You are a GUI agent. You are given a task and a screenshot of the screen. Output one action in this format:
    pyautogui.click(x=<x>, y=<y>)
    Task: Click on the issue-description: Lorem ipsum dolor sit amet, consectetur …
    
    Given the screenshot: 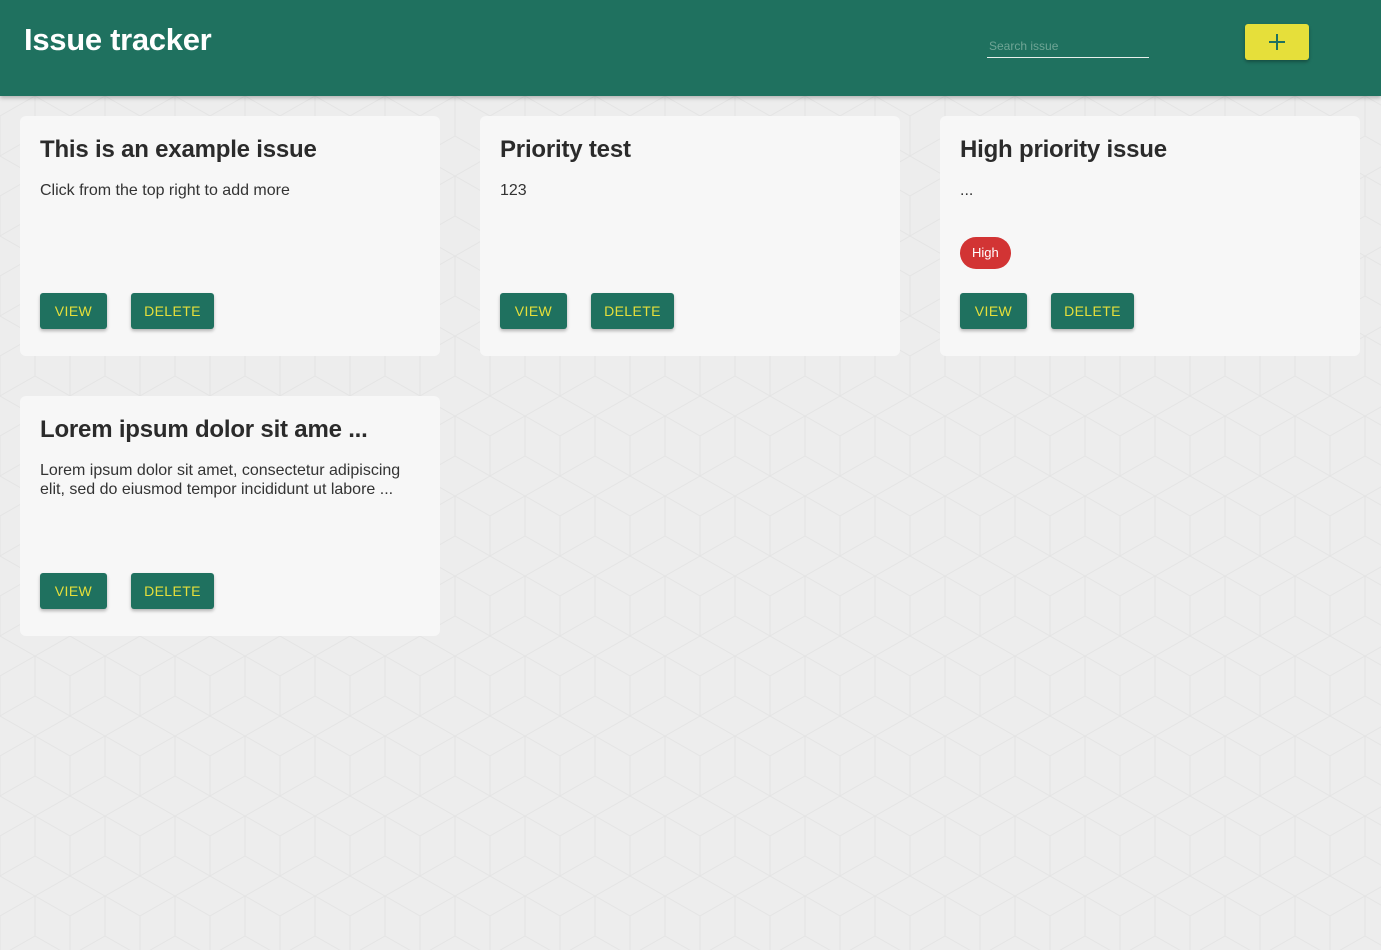 What is the action you would take?
    pyautogui.click(x=220, y=480)
    